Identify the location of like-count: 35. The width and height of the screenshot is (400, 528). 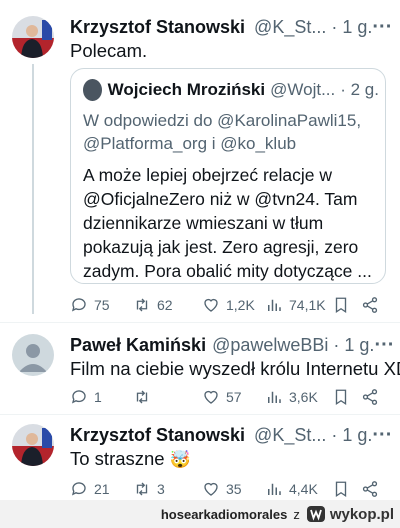
(234, 489).